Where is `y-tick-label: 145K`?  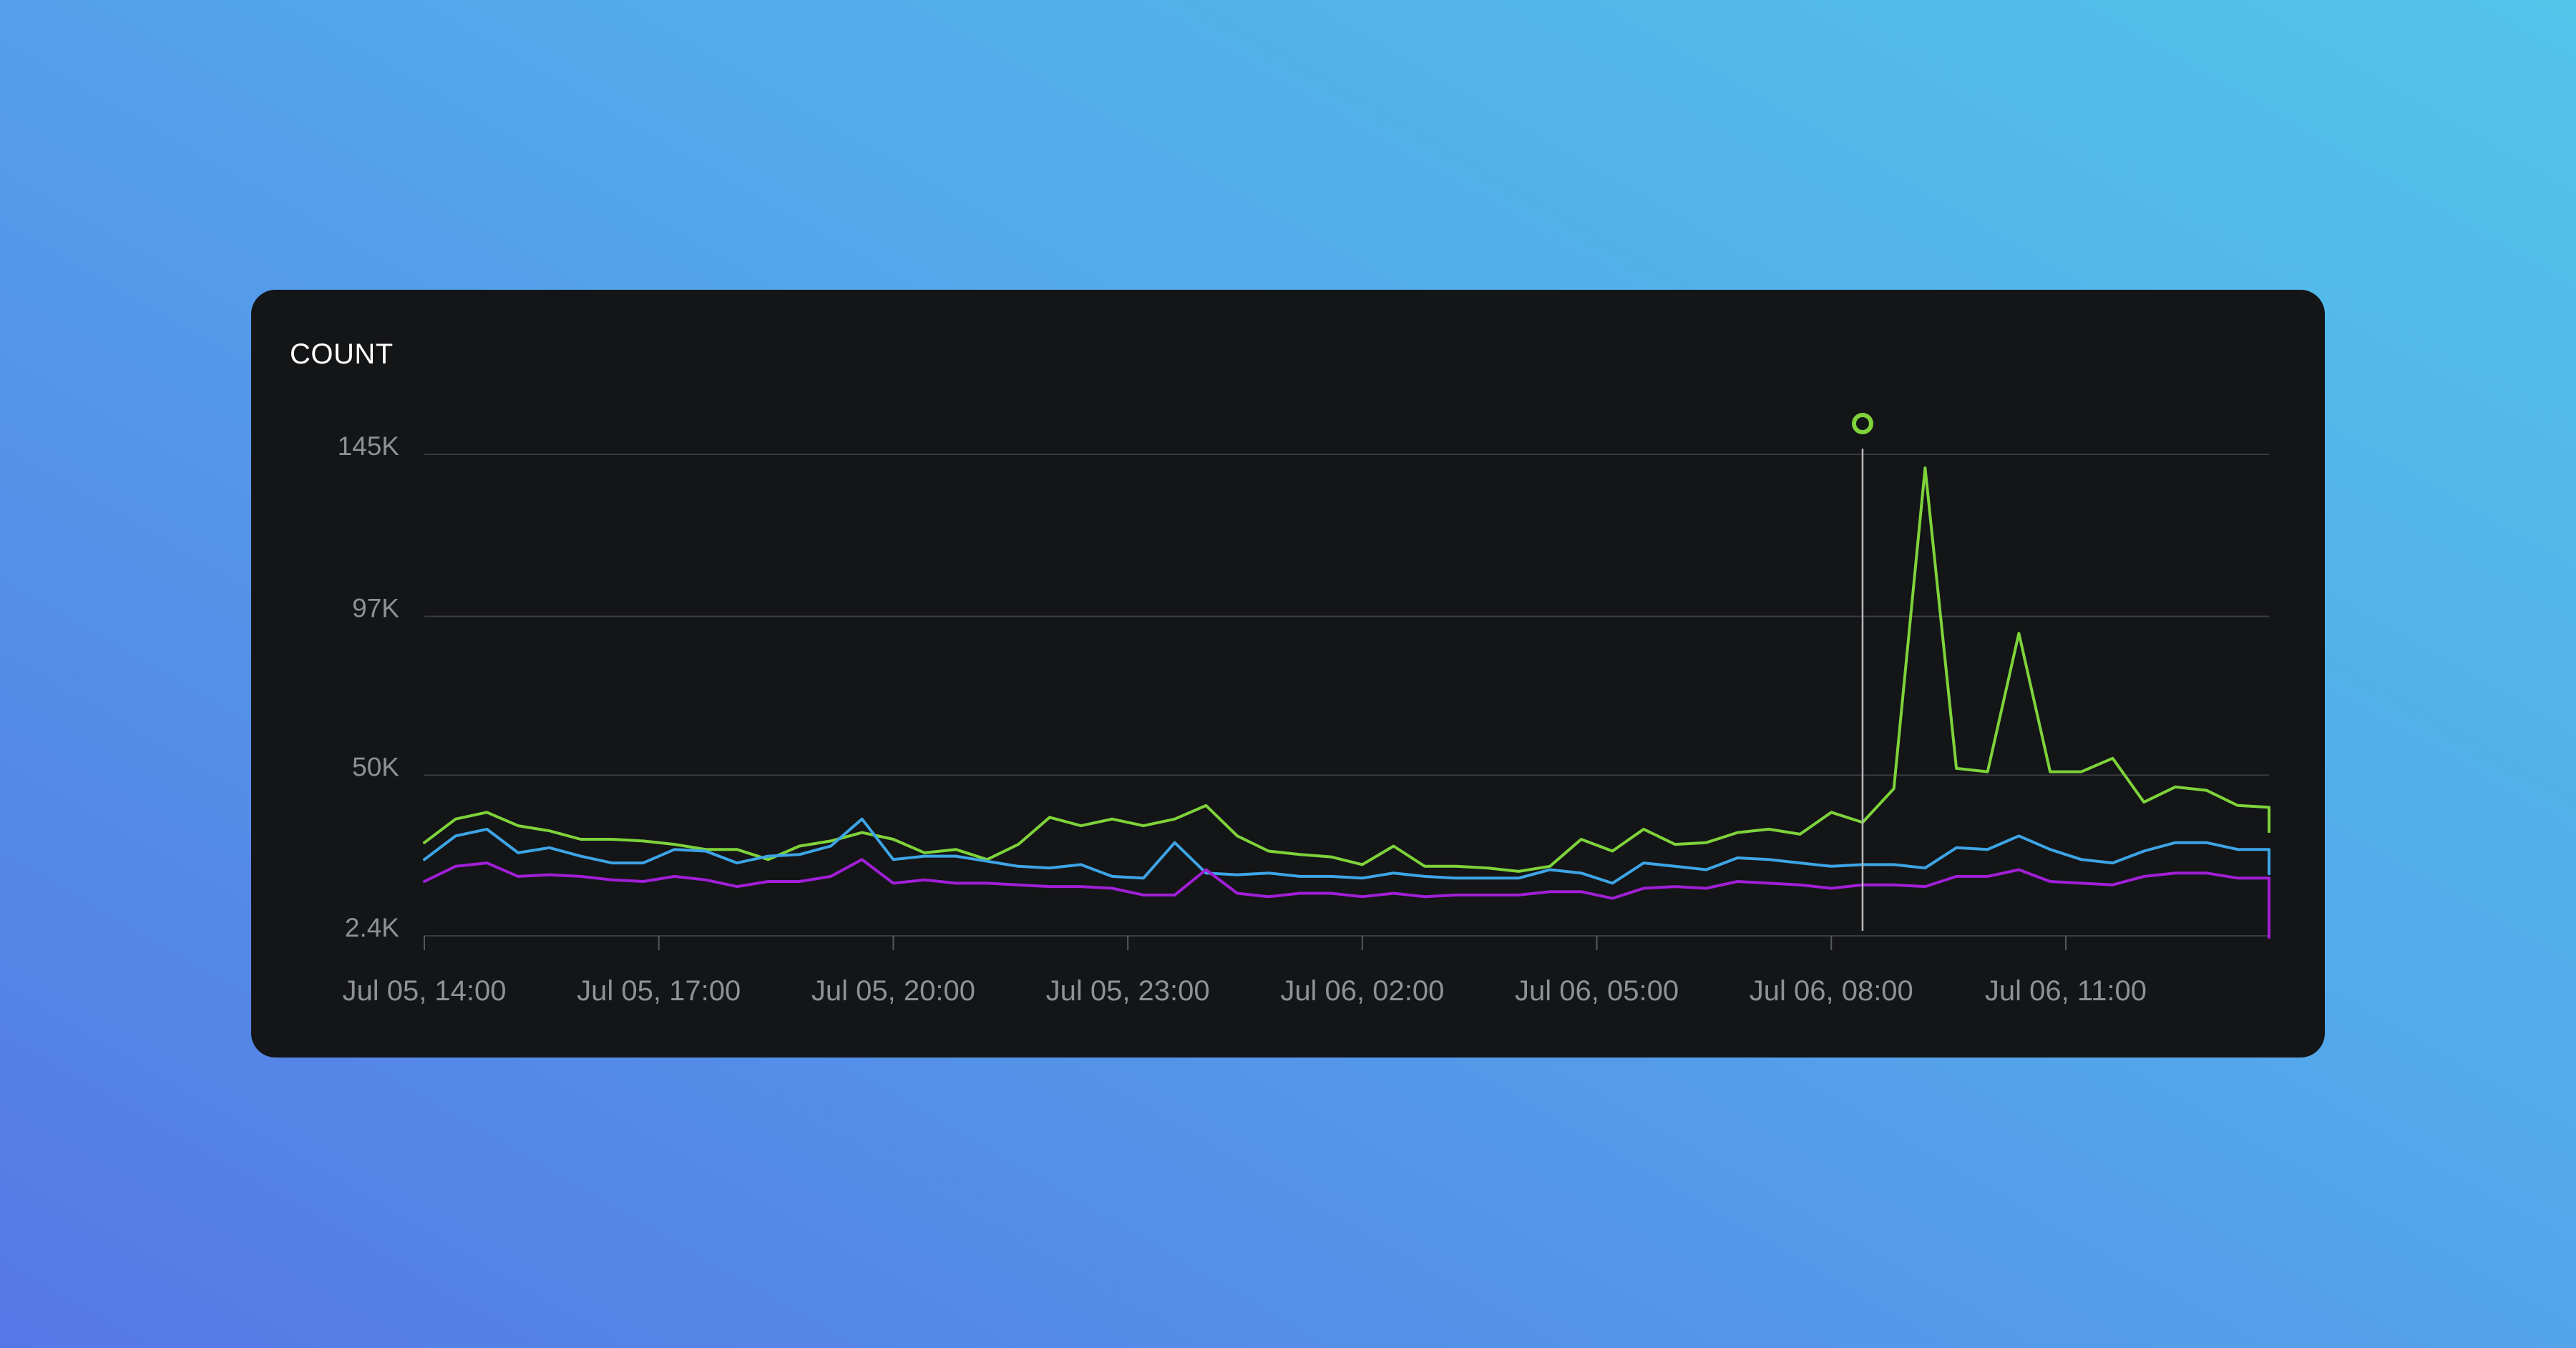 y-tick-label: 145K is located at coordinates (369, 446).